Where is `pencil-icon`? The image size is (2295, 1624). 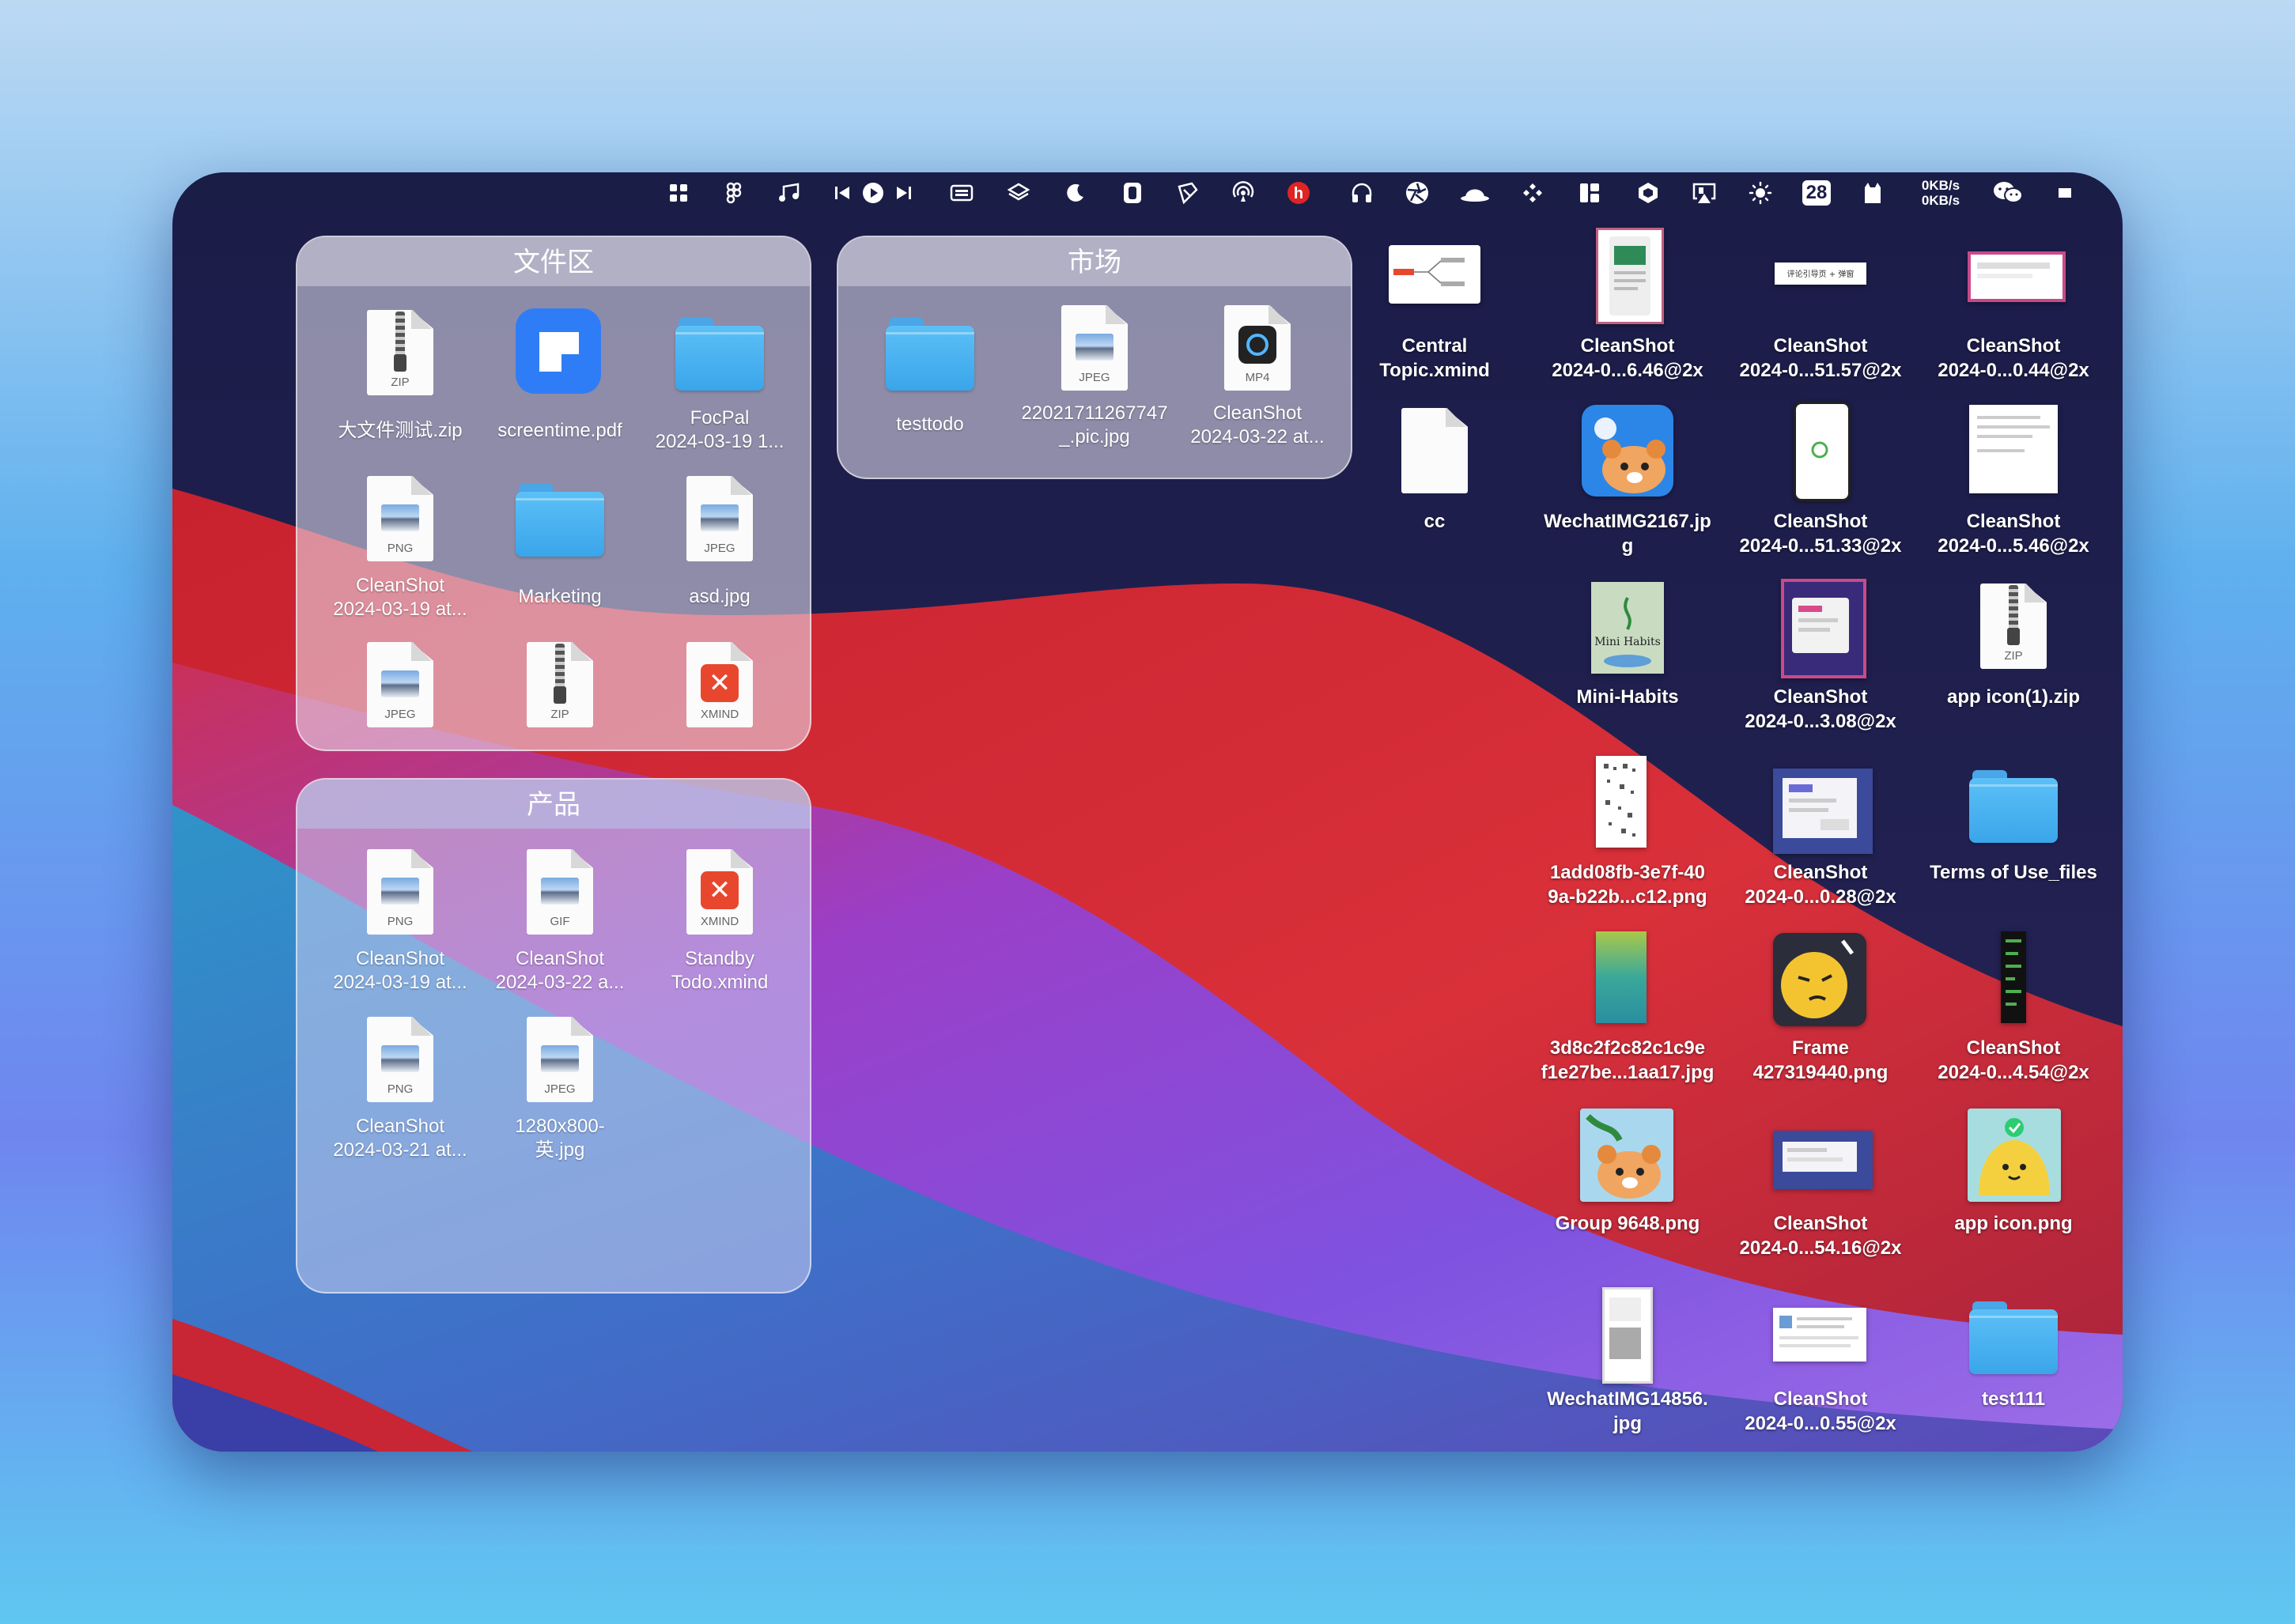
pencil-icon is located at coordinates (1188, 193).